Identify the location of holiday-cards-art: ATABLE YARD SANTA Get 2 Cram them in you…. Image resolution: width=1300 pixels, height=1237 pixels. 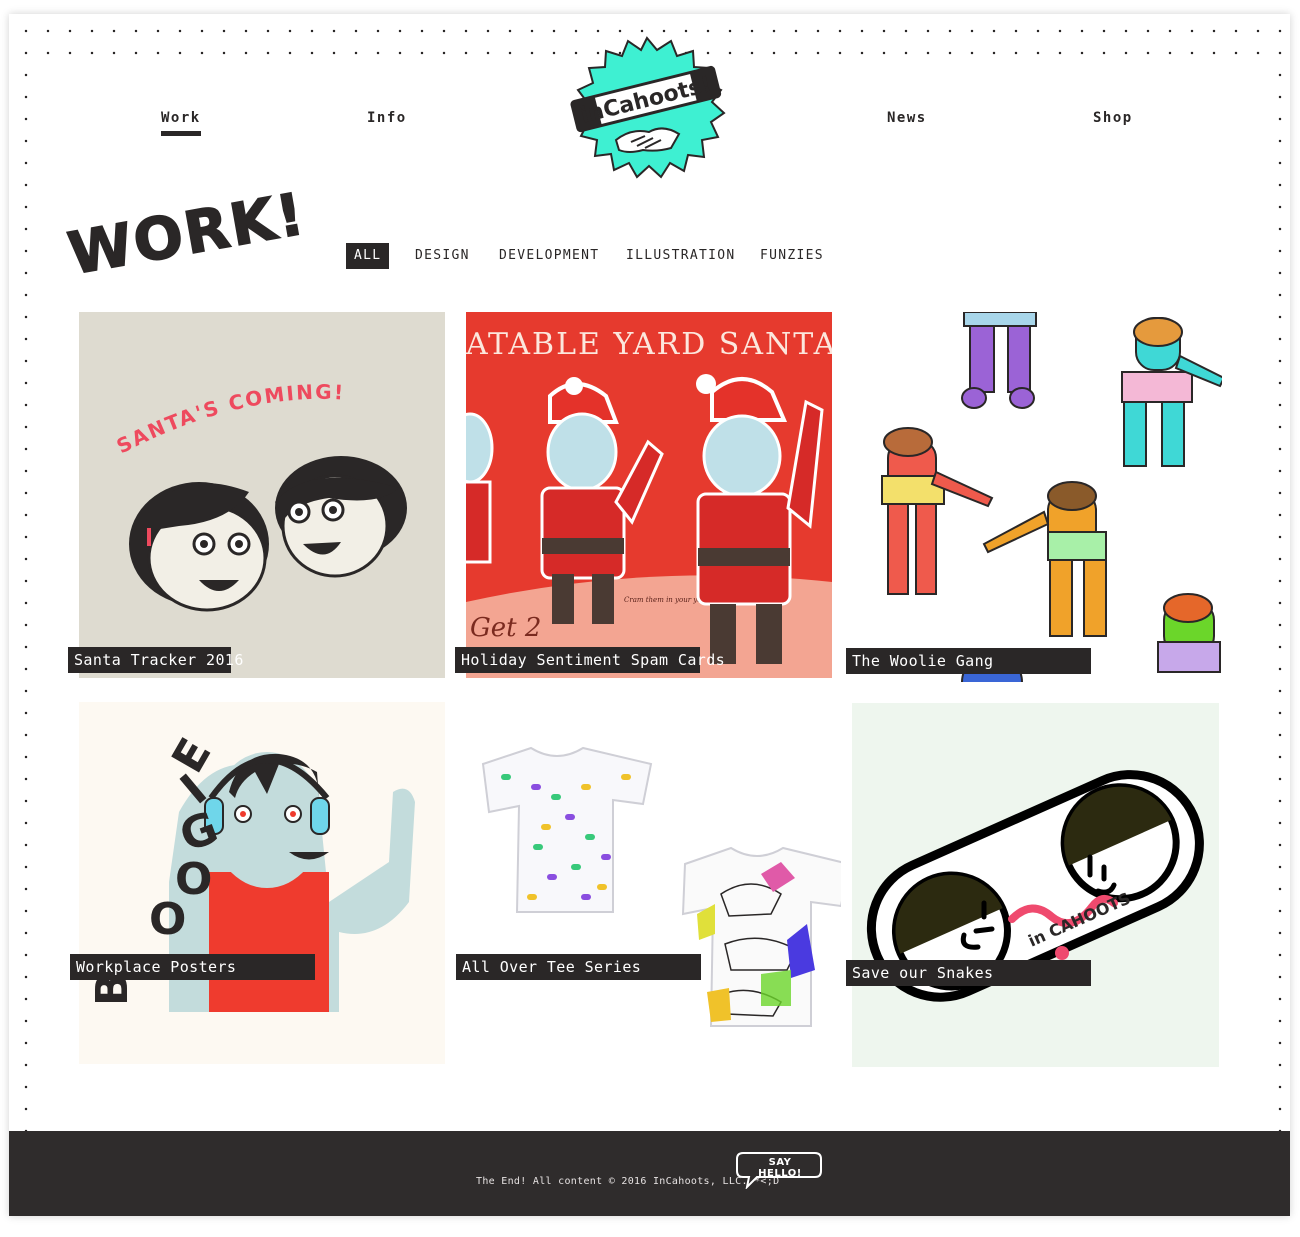
(649, 495).